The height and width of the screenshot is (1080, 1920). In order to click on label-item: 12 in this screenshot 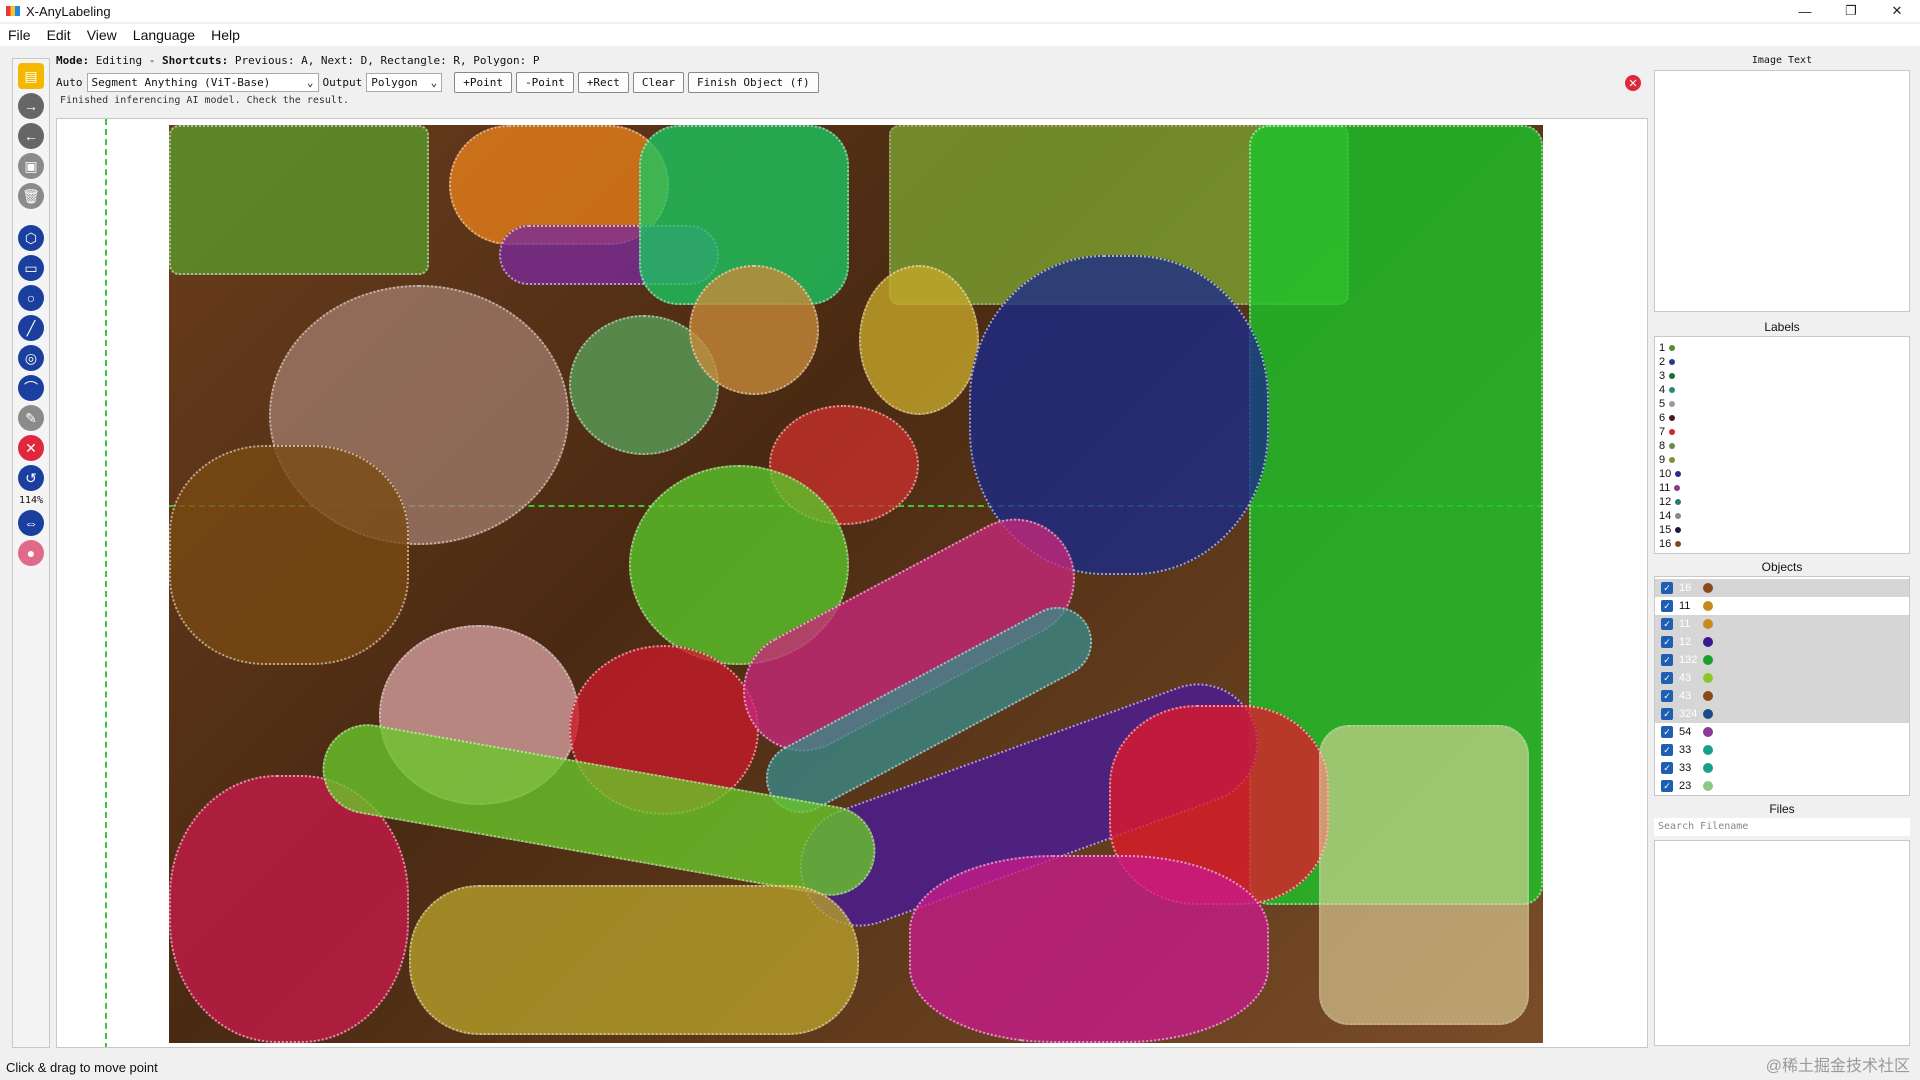, I will do `click(1782, 502)`.